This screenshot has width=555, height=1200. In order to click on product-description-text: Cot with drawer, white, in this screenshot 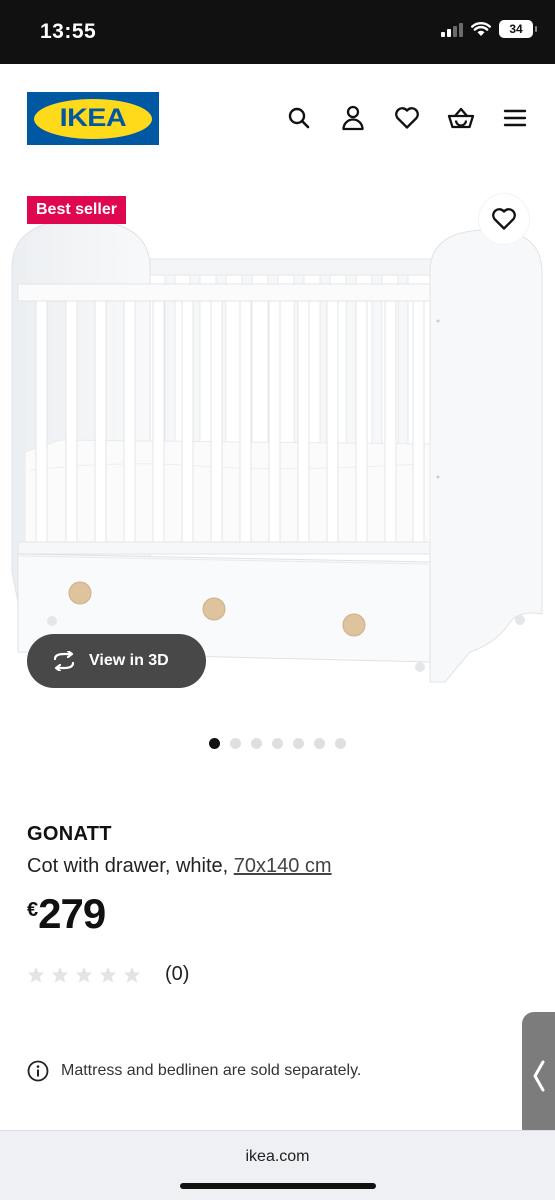, I will do `click(130, 866)`.